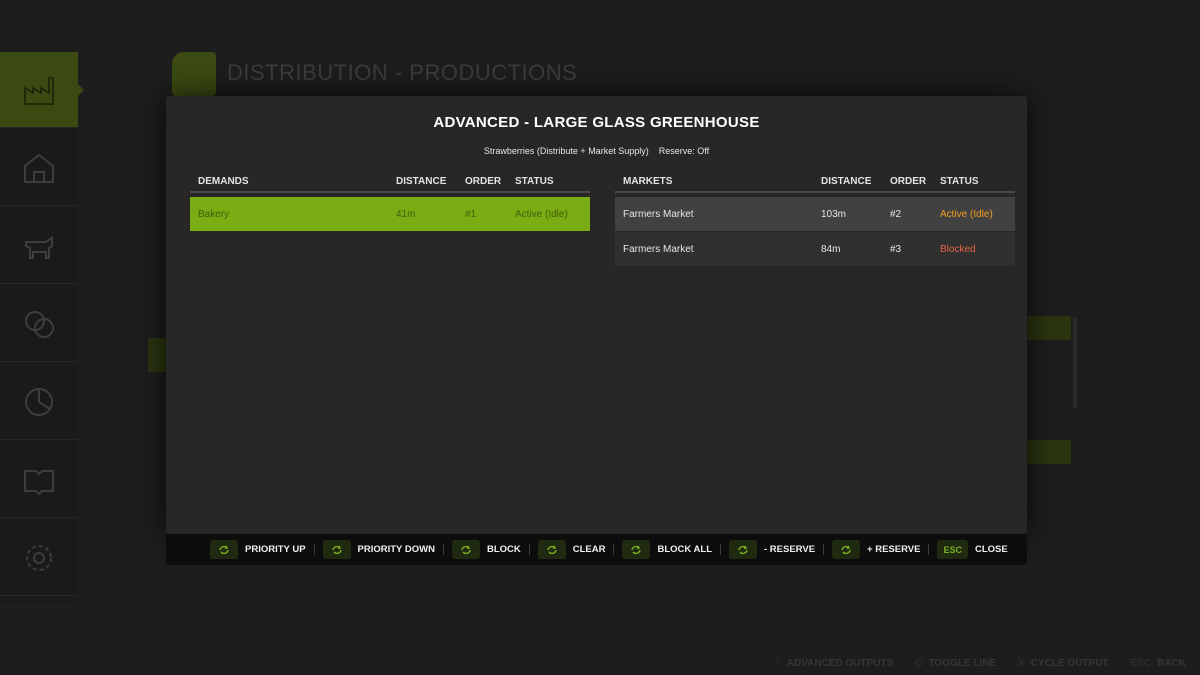 Image resolution: width=1200 pixels, height=675 pixels. I want to click on clear-button: CLEAR, so click(571, 549).